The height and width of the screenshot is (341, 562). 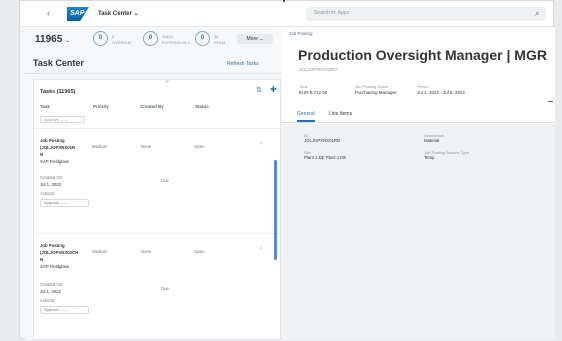 What do you see at coordinates (340, 114) in the screenshot?
I see `tab-line-items: Line Items` at bounding box center [340, 114].